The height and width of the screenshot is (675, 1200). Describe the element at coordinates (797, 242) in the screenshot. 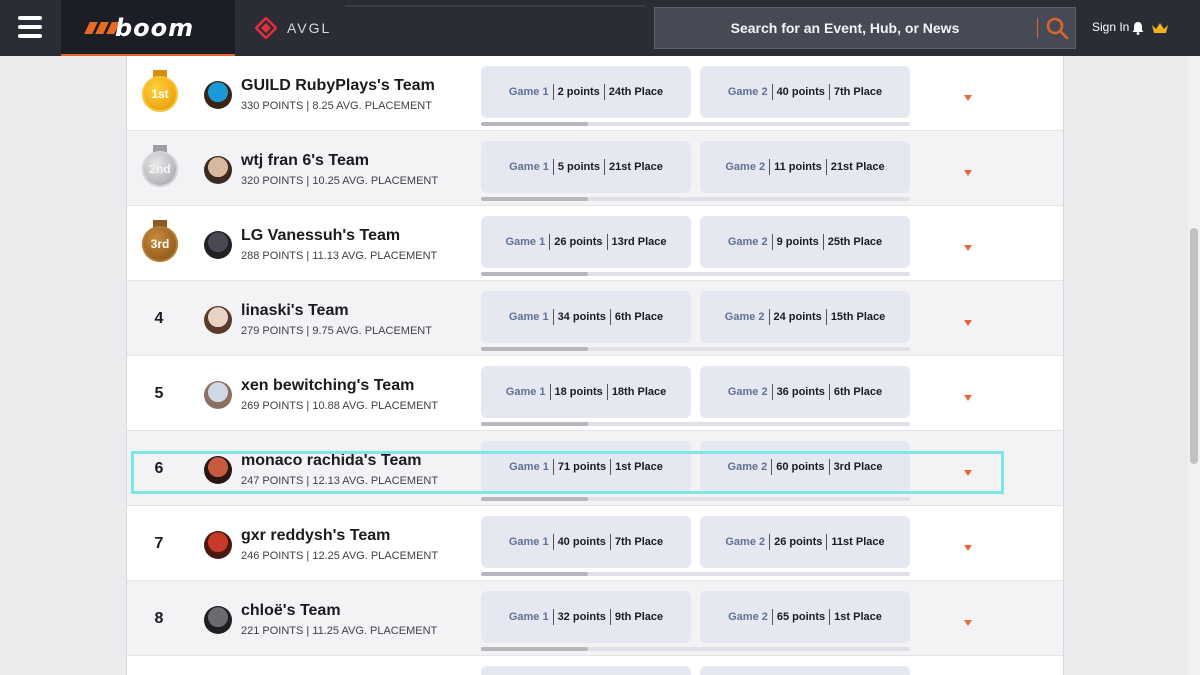

I see `game-points: 9 points` at that location.